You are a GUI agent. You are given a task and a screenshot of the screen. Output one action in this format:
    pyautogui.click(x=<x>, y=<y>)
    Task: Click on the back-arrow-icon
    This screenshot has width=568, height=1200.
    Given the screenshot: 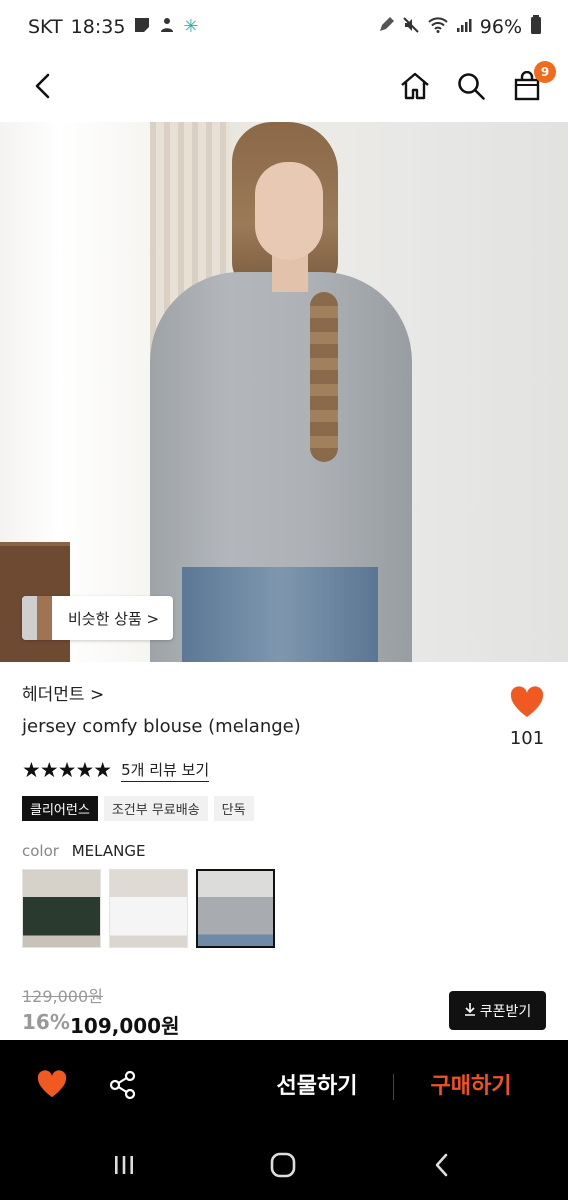 What is the action you would take?
    pyautogui.click(x=442, y=1167)
    